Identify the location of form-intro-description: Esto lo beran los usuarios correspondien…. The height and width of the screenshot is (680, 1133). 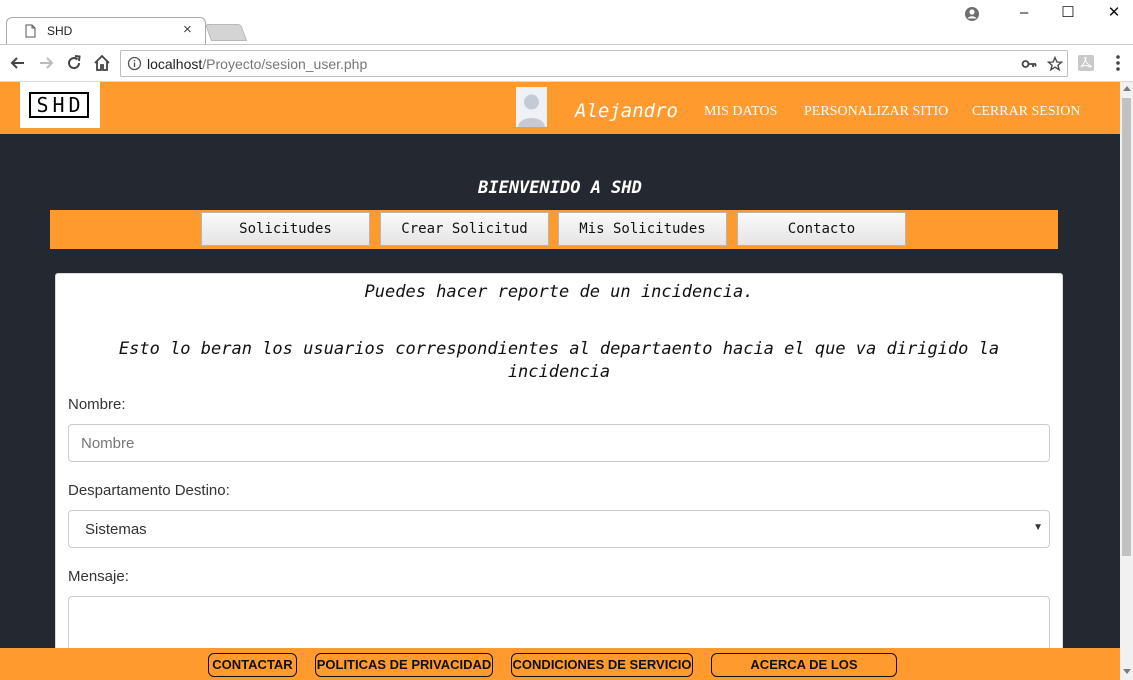
(559, 360).